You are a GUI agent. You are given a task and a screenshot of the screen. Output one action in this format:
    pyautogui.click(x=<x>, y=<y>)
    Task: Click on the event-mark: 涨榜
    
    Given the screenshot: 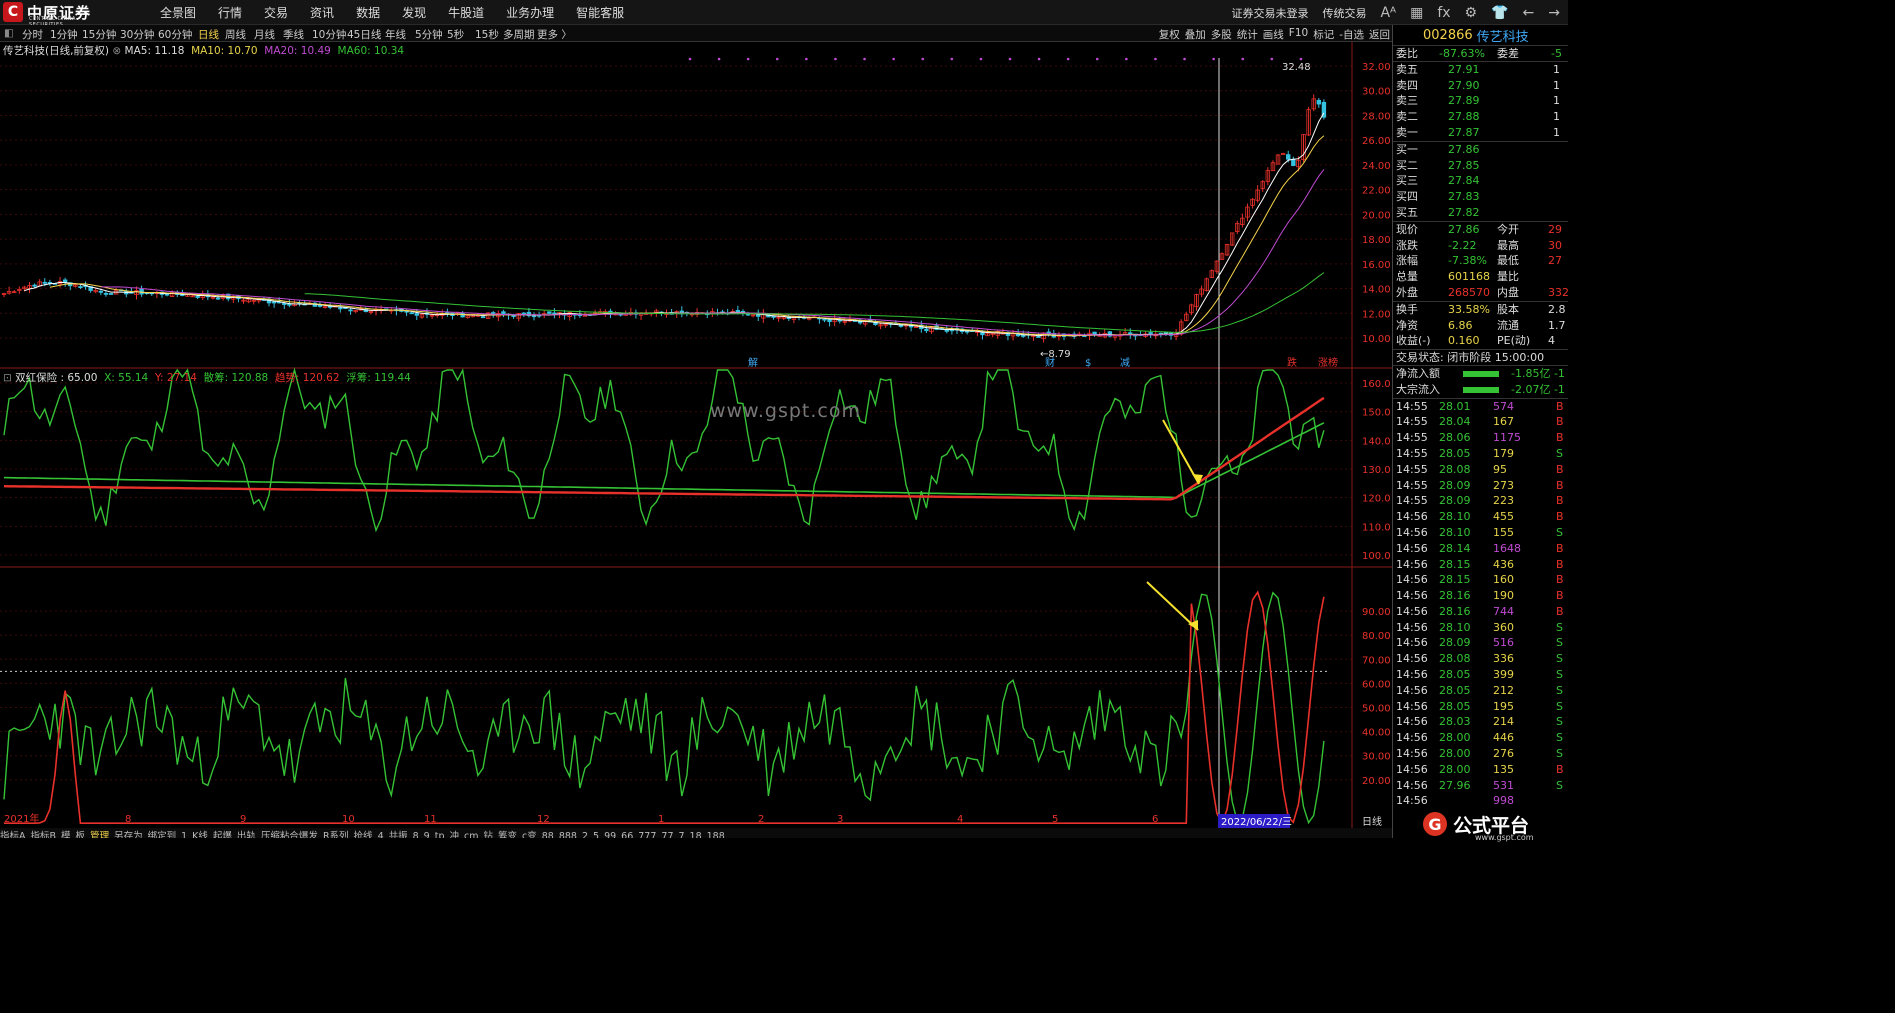 What is the action you would take?
    pyautogui.click(x=1328, y=362)
    